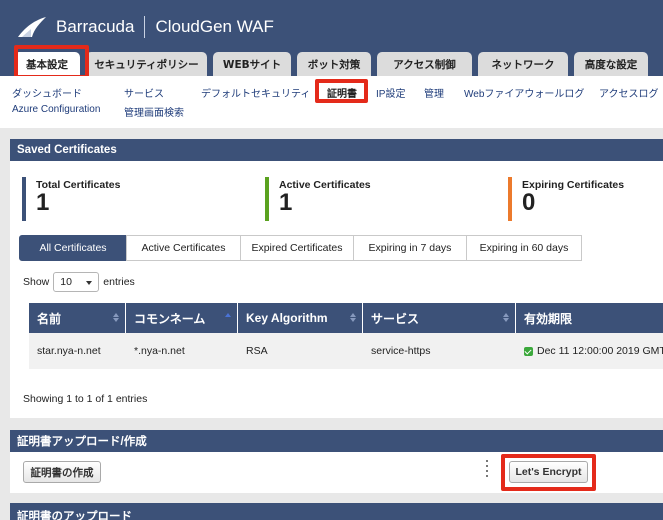  I want to click on show-label: Show, so click(36, 282).